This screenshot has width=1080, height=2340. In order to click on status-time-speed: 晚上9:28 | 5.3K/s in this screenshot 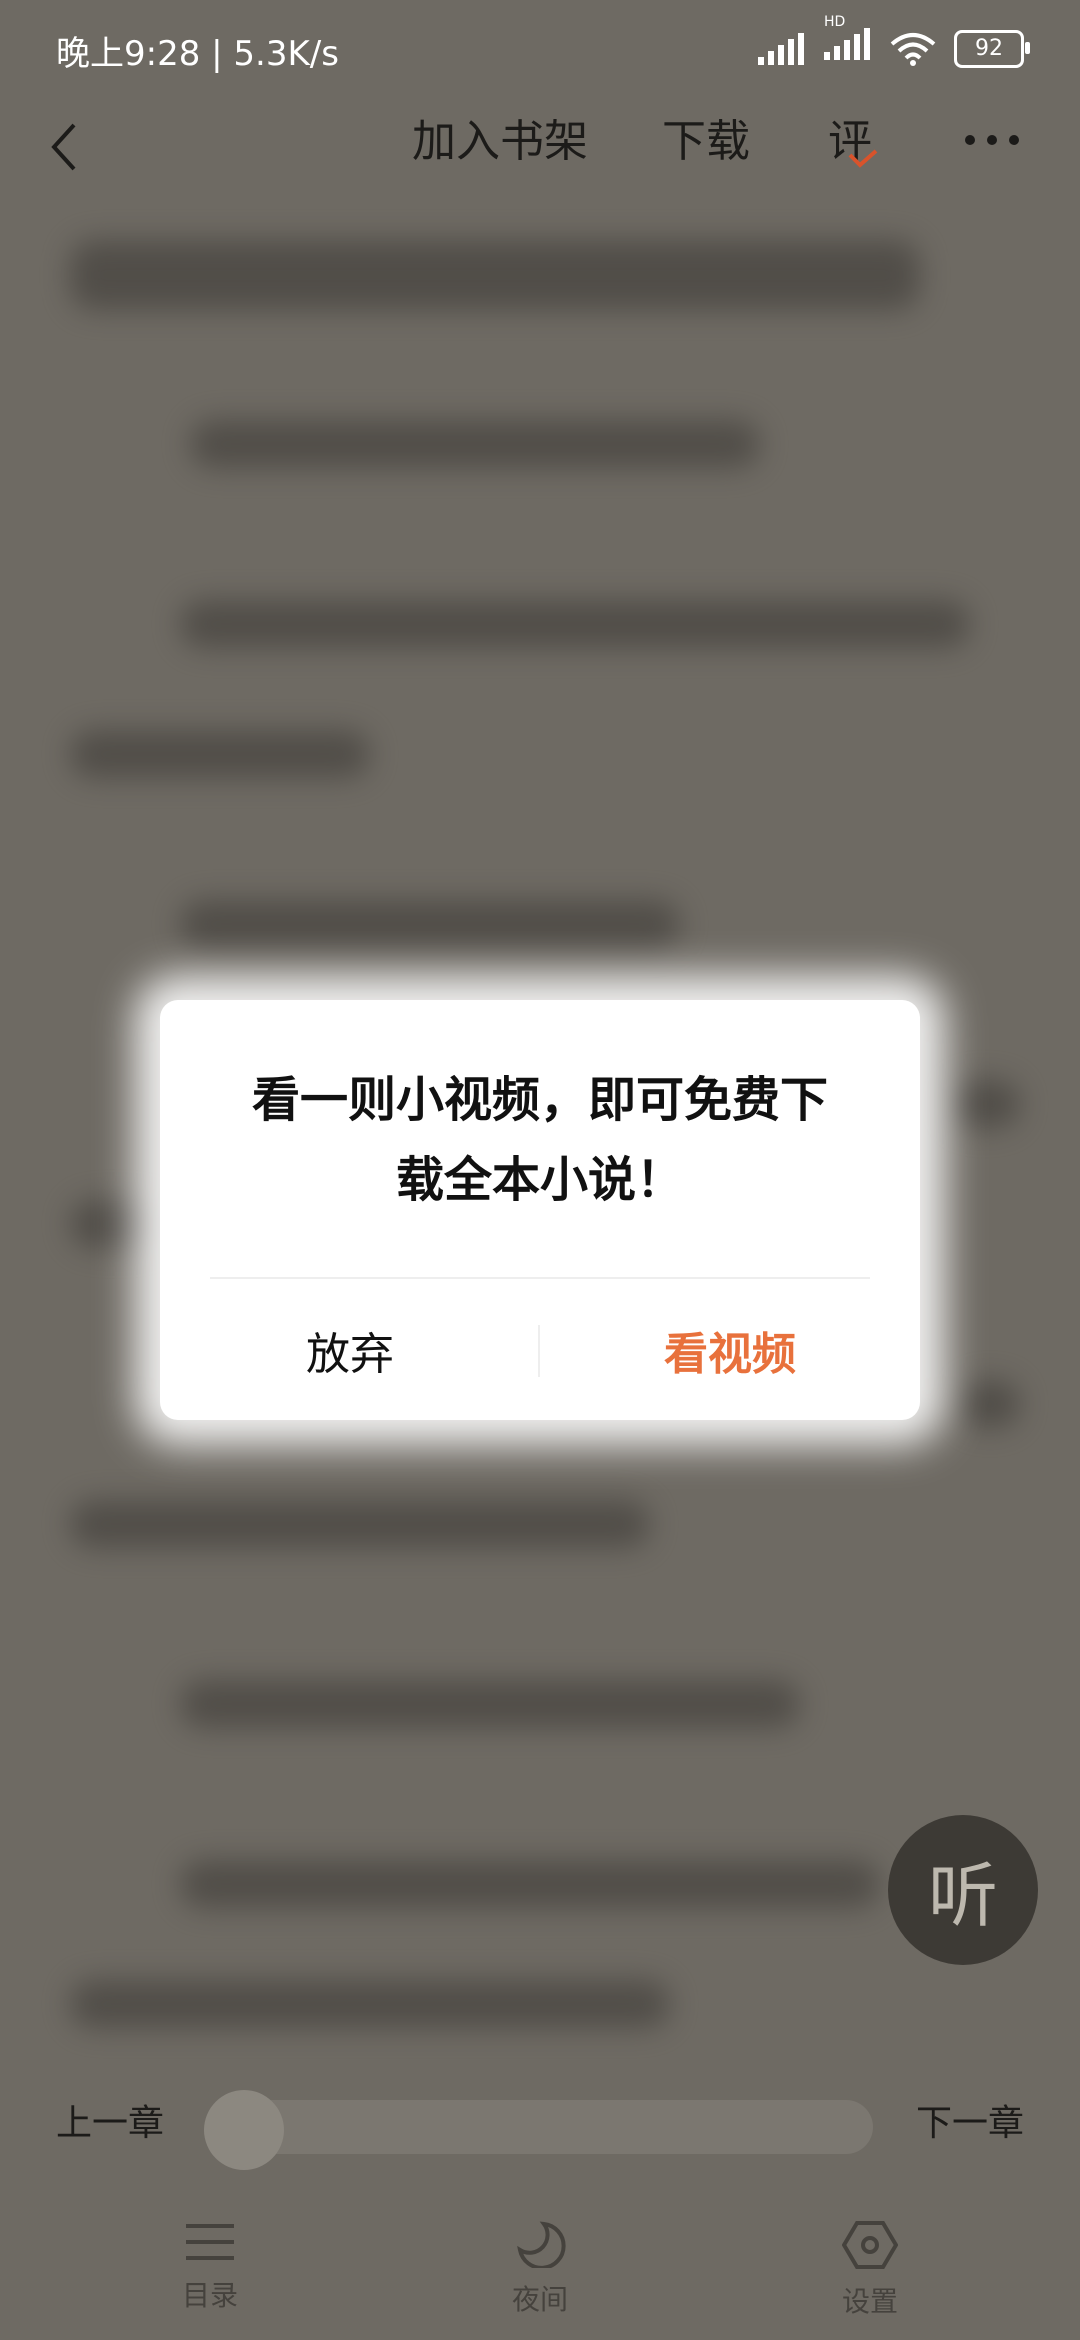, I will do `click(197, 54)`.